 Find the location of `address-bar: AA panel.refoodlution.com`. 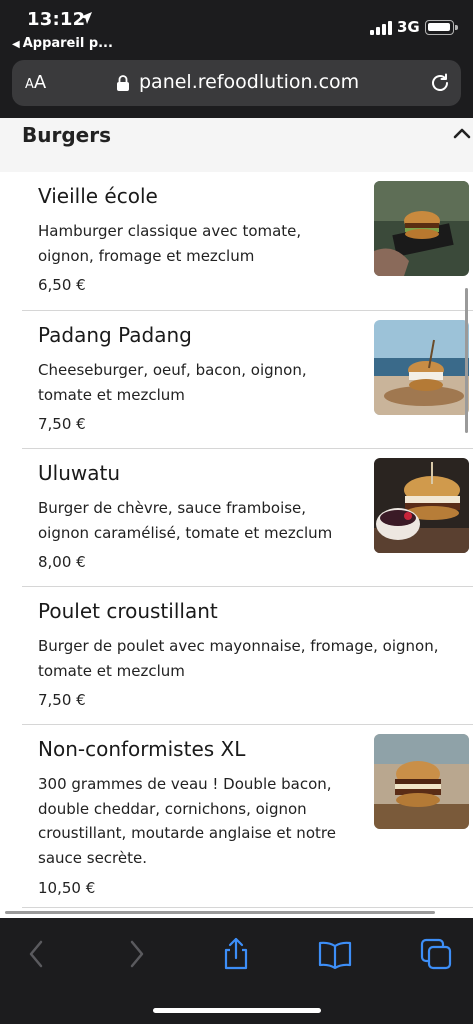

address-bar: AA panel.refoodlution.com is located at coordinates (236, 83).